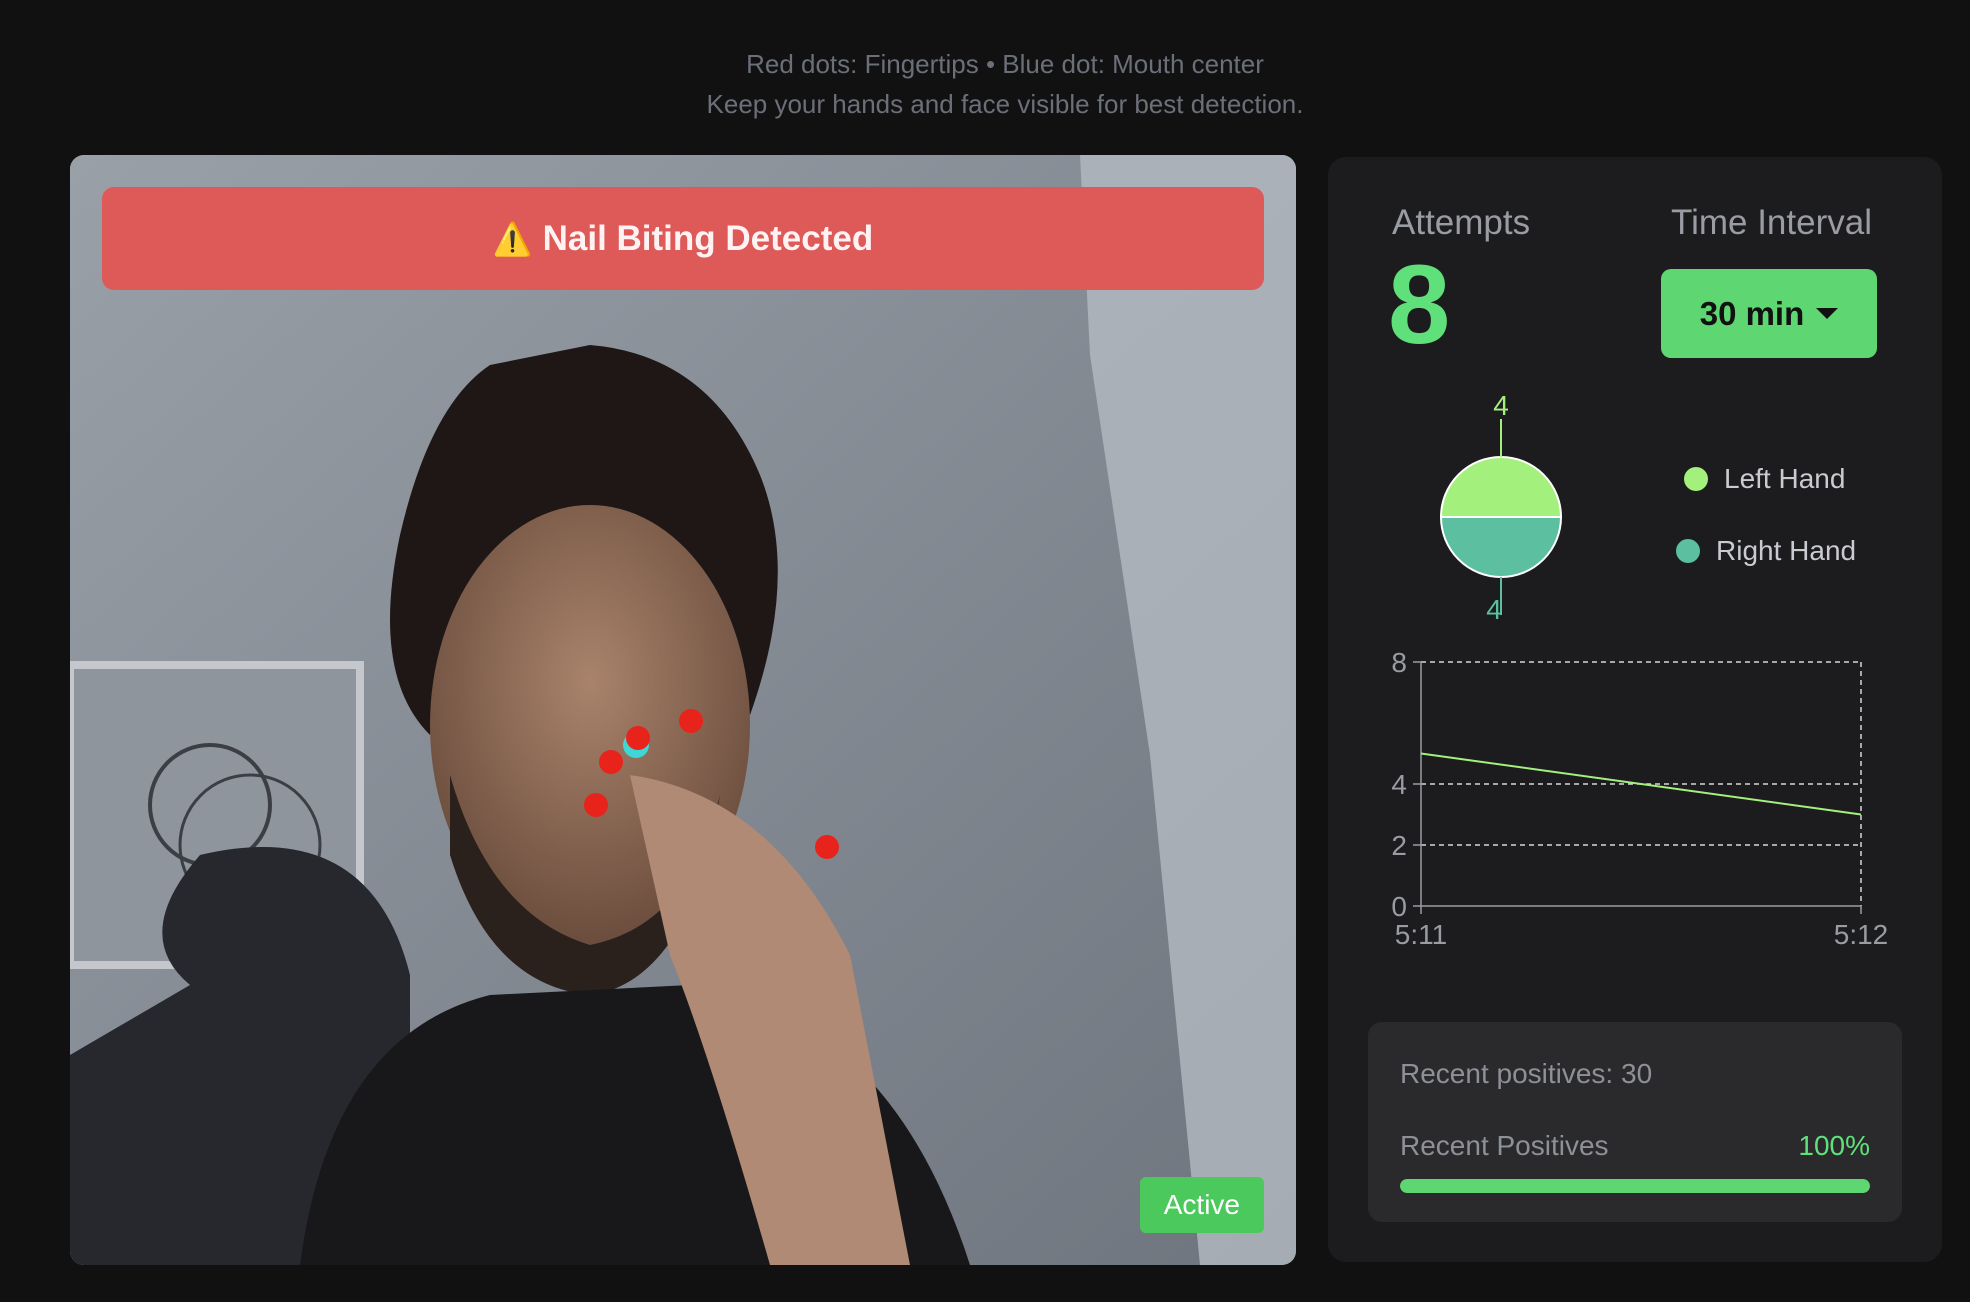  What do you see at coordinates (1640, 670) in the screenshot?
I see `charts-area: 4 4 0 2 4 8 5:11 5:12` at bounding box center [1640, 670].